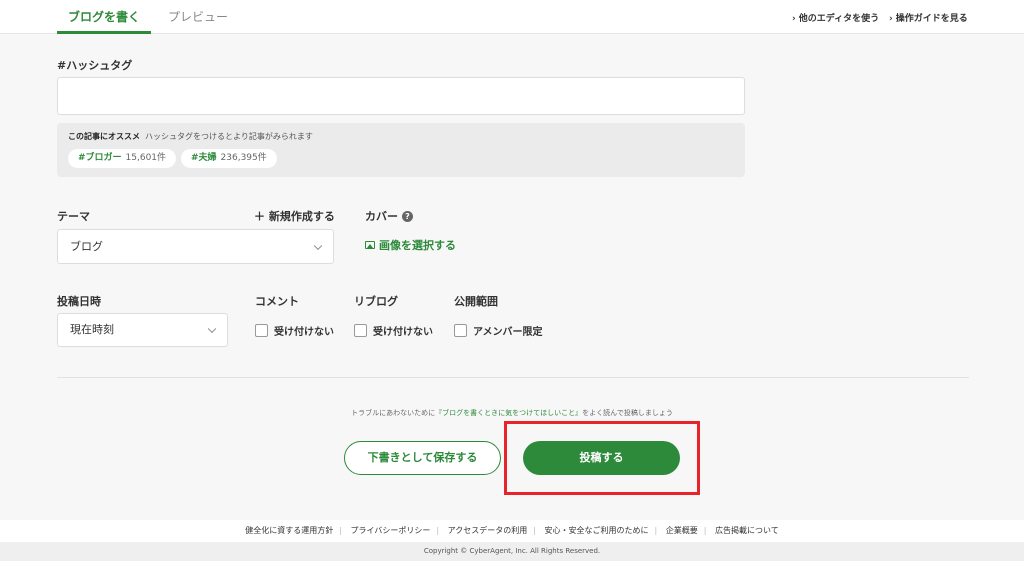  Describe the element at coordinates (682, 530) in the screenshot. I see `footer-link: 企業概要` at that location.